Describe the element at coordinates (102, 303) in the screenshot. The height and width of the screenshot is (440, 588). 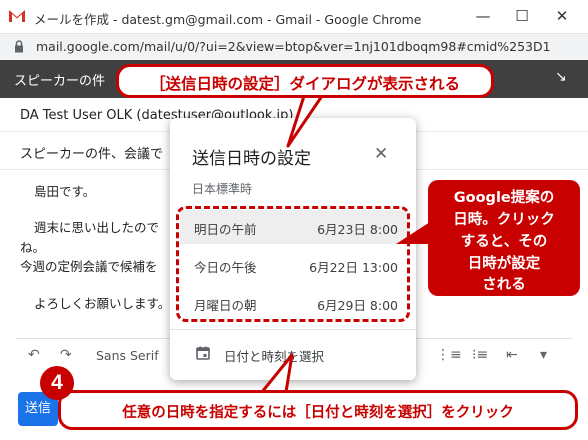
I see `body-line: よろしくお願いします。` at that location.